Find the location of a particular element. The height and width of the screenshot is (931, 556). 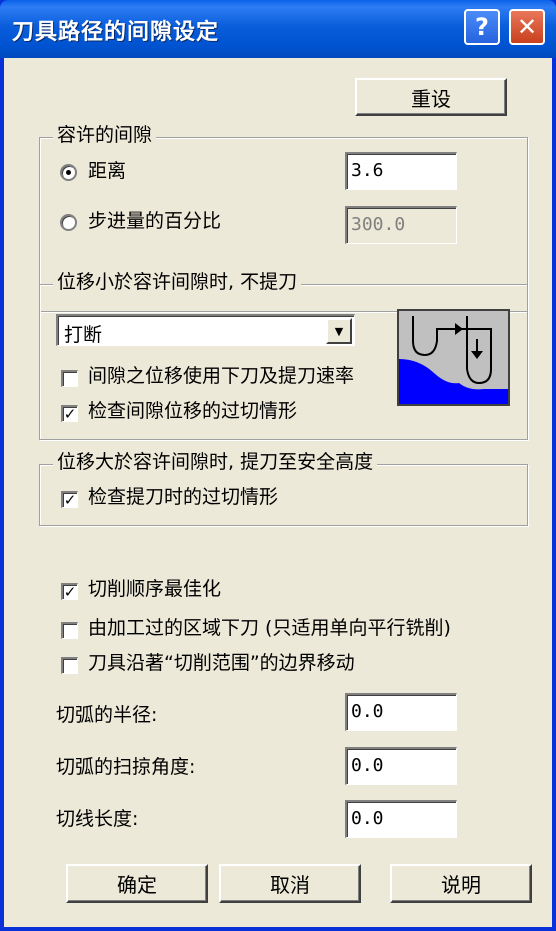

retract-gouge-label: 检查提刀时的过切情形 is located at coordinates (183, 497).